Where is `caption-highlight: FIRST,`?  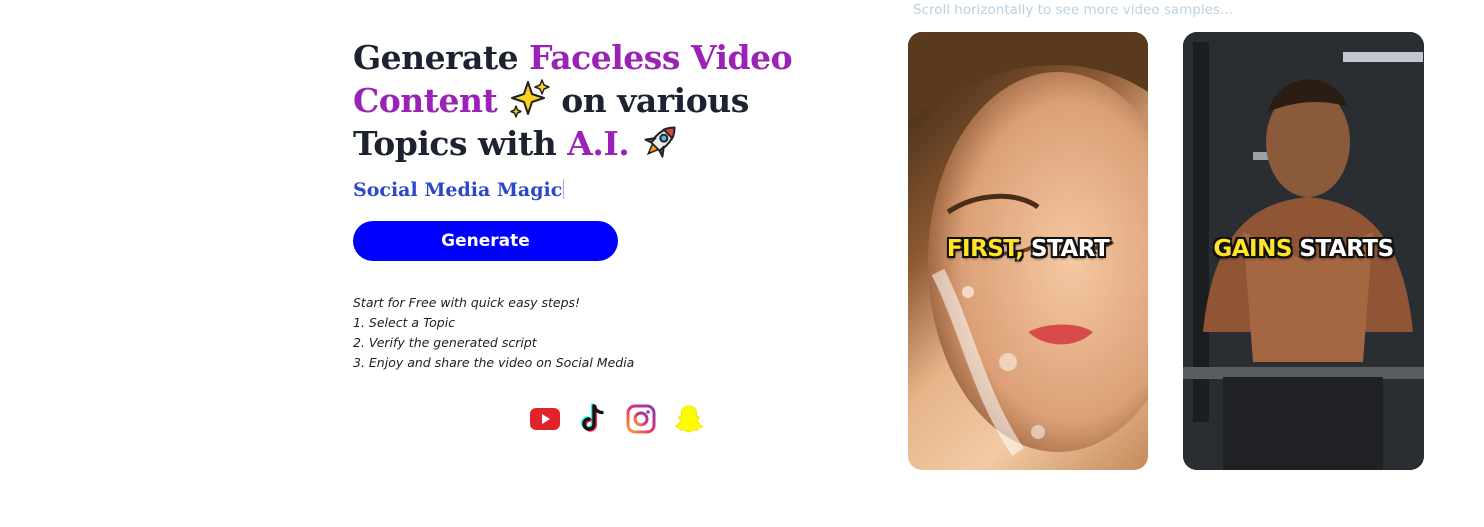 caption-highlight: FIRST, is located at coordinates (985, 249).